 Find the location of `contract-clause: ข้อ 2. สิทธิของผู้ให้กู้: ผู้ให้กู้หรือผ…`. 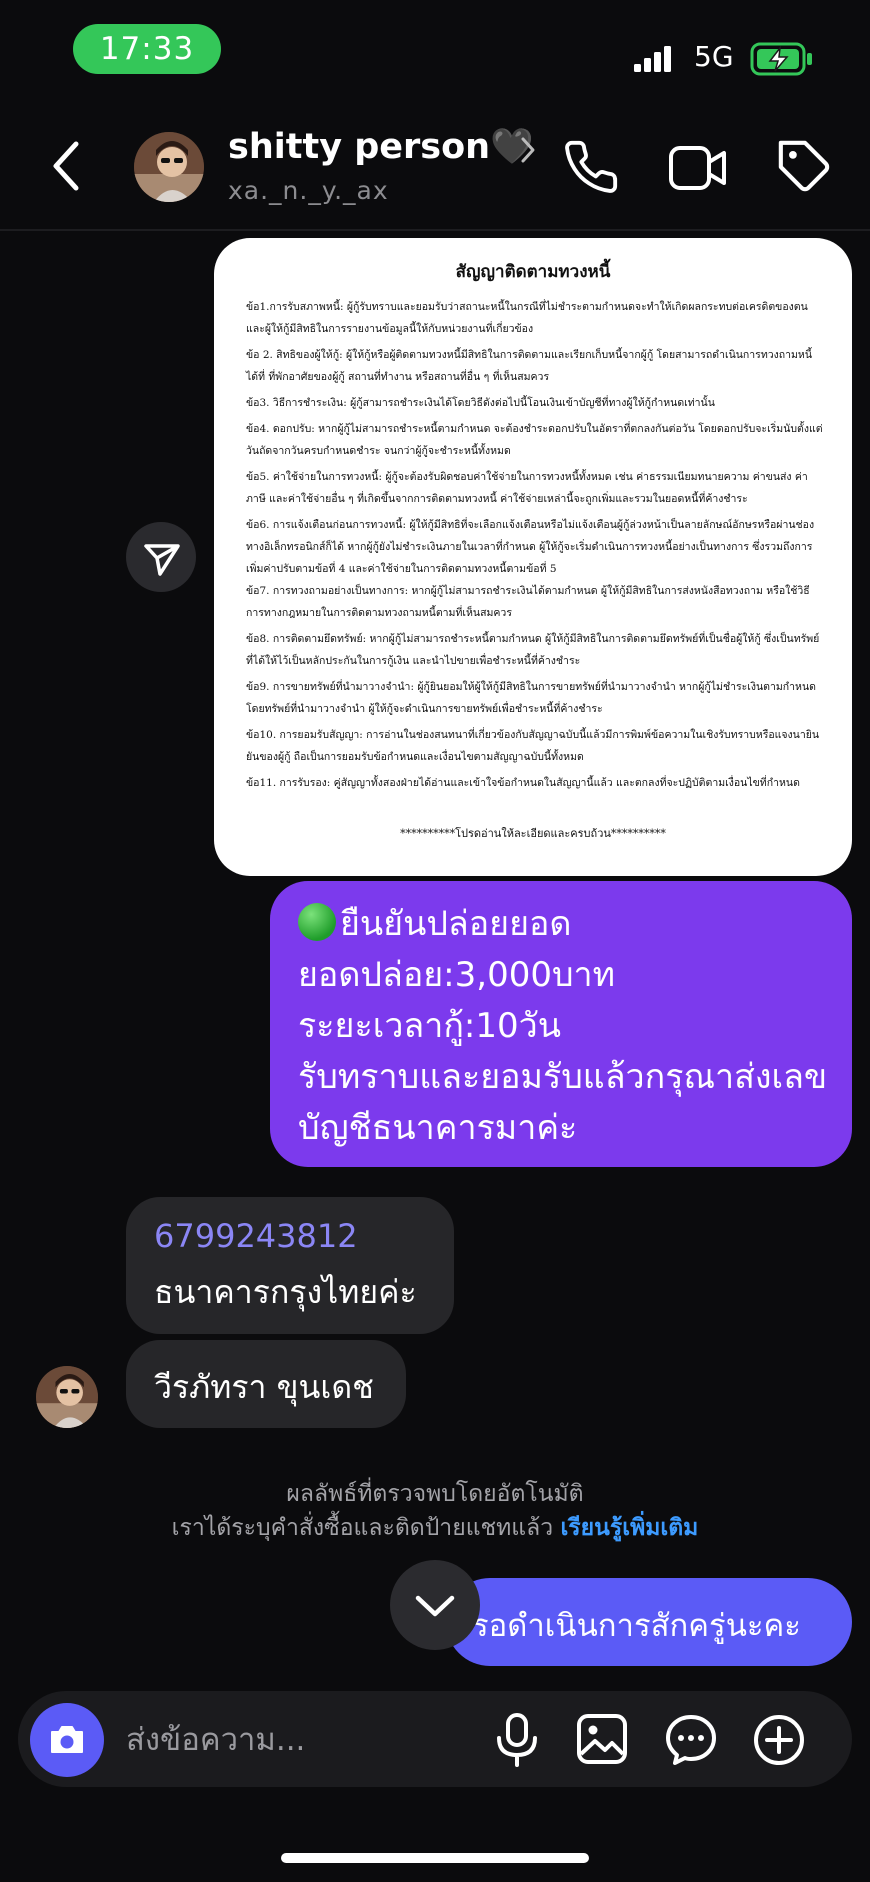

contract-clause: ข้อ 2. สิทธิของผู้ให้กู้: ผู้ให้กู้หรือผ… is located at coordinates (529, 366).